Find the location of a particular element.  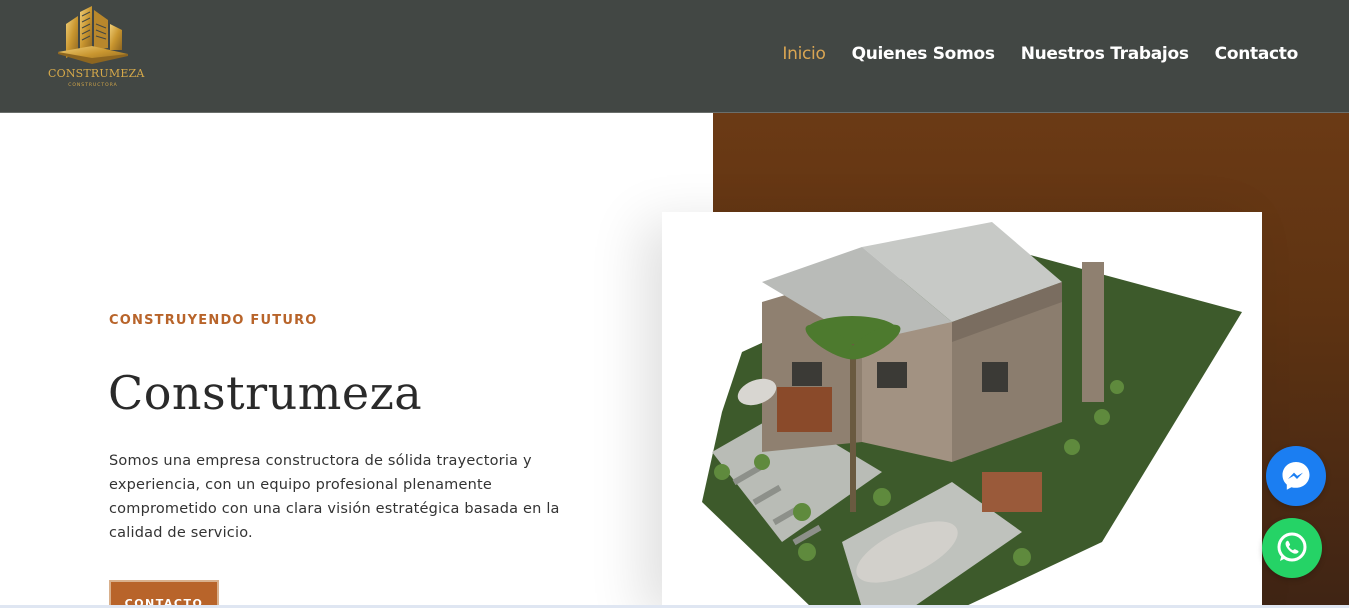

messenger-icon is located at coordinates (1296, 476).